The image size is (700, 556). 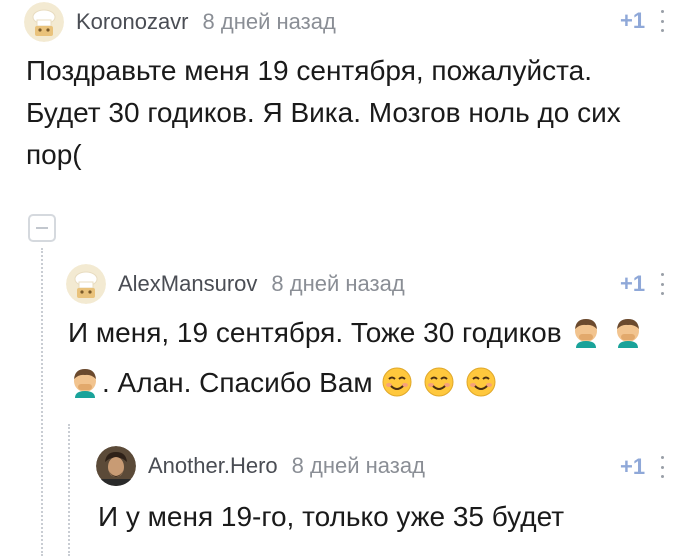 What do you see at coordinates (116, 466) in the screenshot?
I see `bearded-man-avatar-icon` at bounding box center [116, 466].